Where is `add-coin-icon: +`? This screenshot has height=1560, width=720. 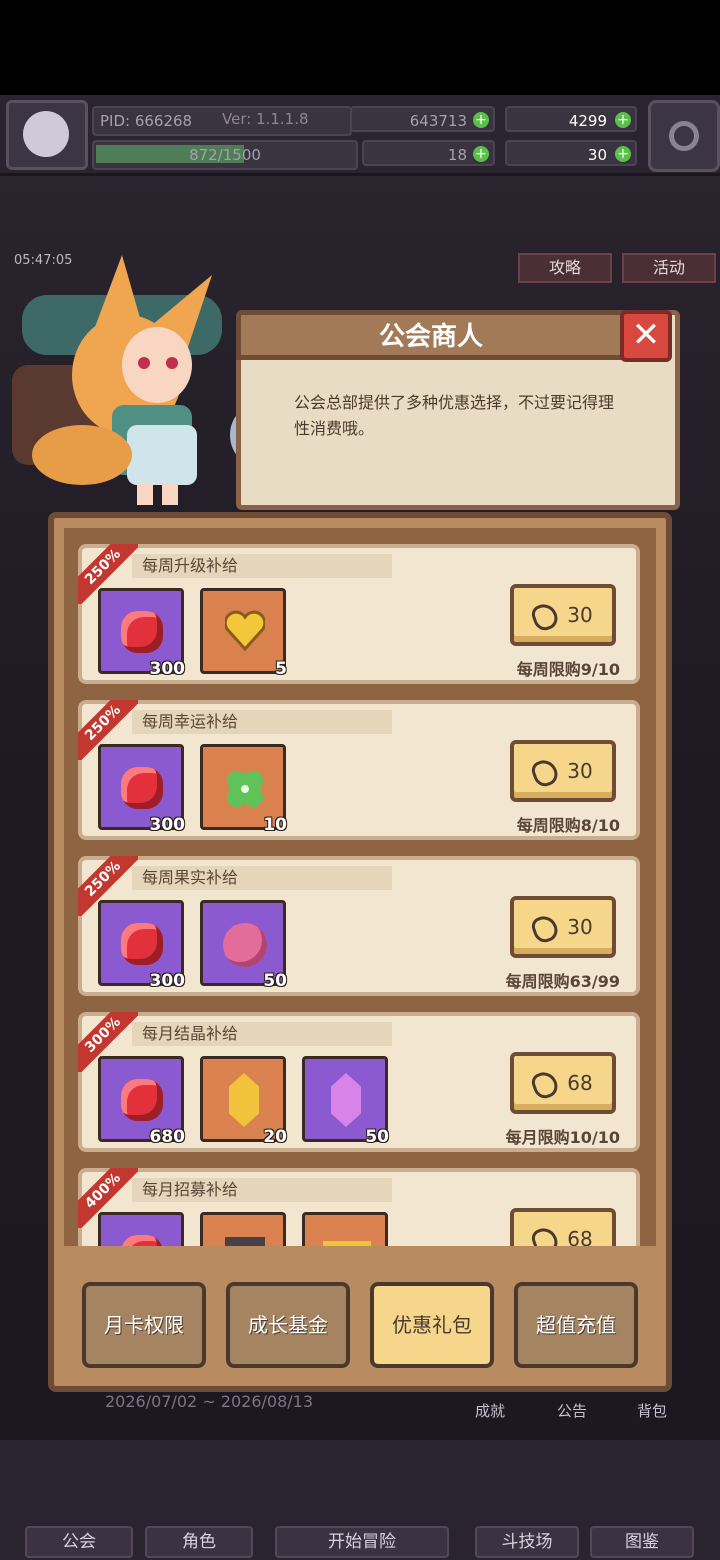
add-coin-icon: + is located at coordinates (623, 154).